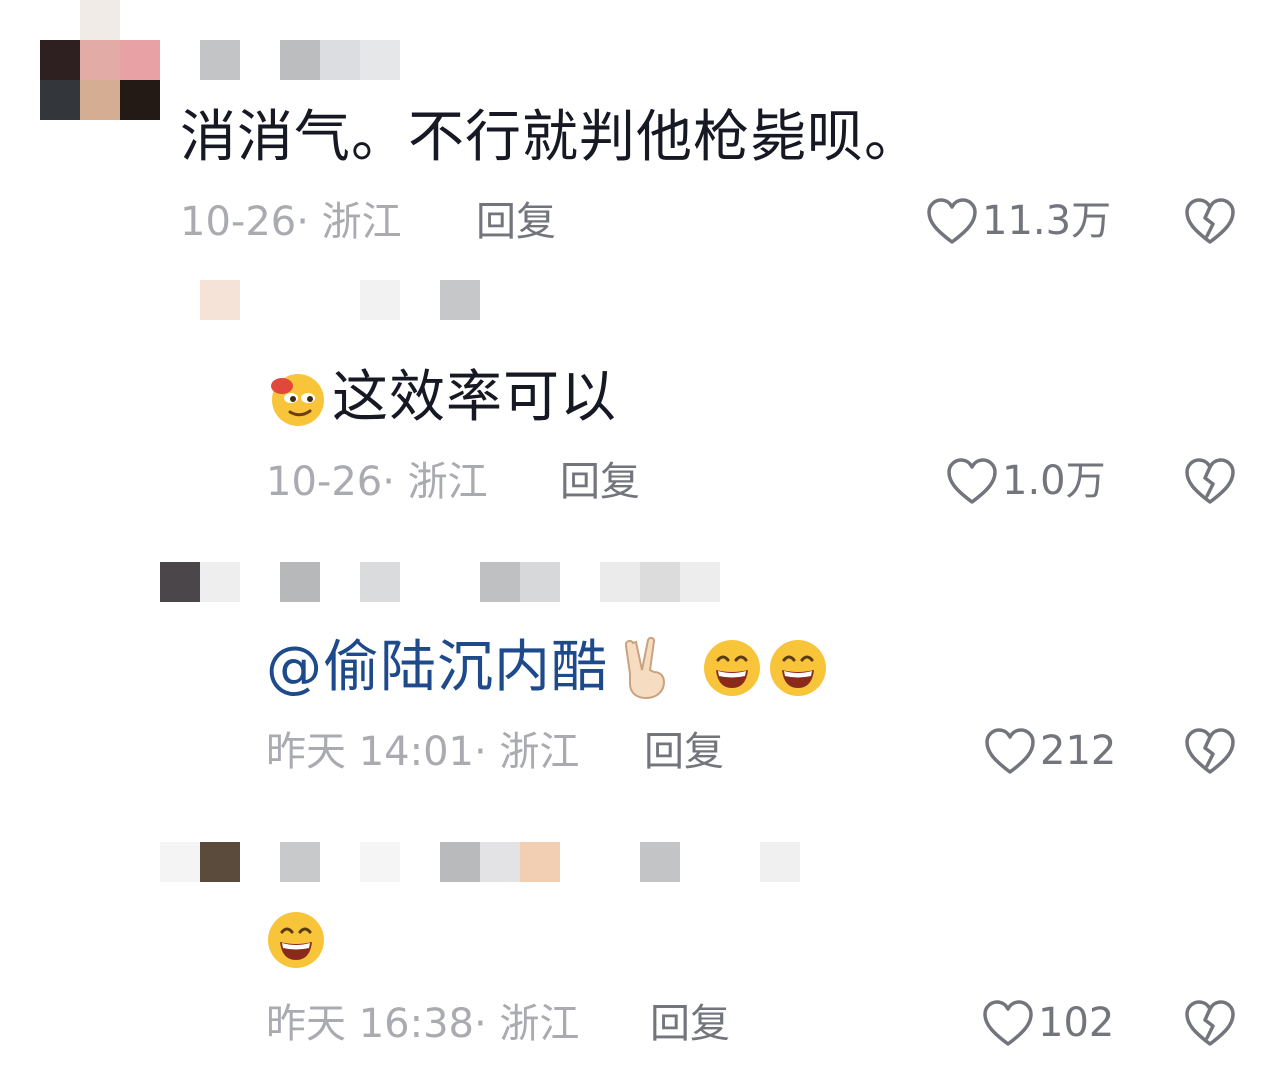 This screenshot has width=1284, height=1075. Describe the element at coordinates (437, 668) in the screenshot. I see `user-mention-link: @偷陆沉内酷` at that location.